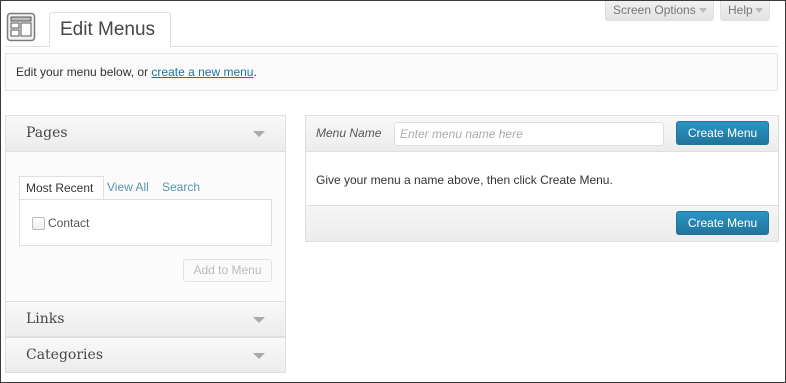 The width and height of the screenshot is (786, 383). Describe the element at coordinates (84, 72) in the screenshot. I see `notice-text: Edit your menu below, or` at that location.